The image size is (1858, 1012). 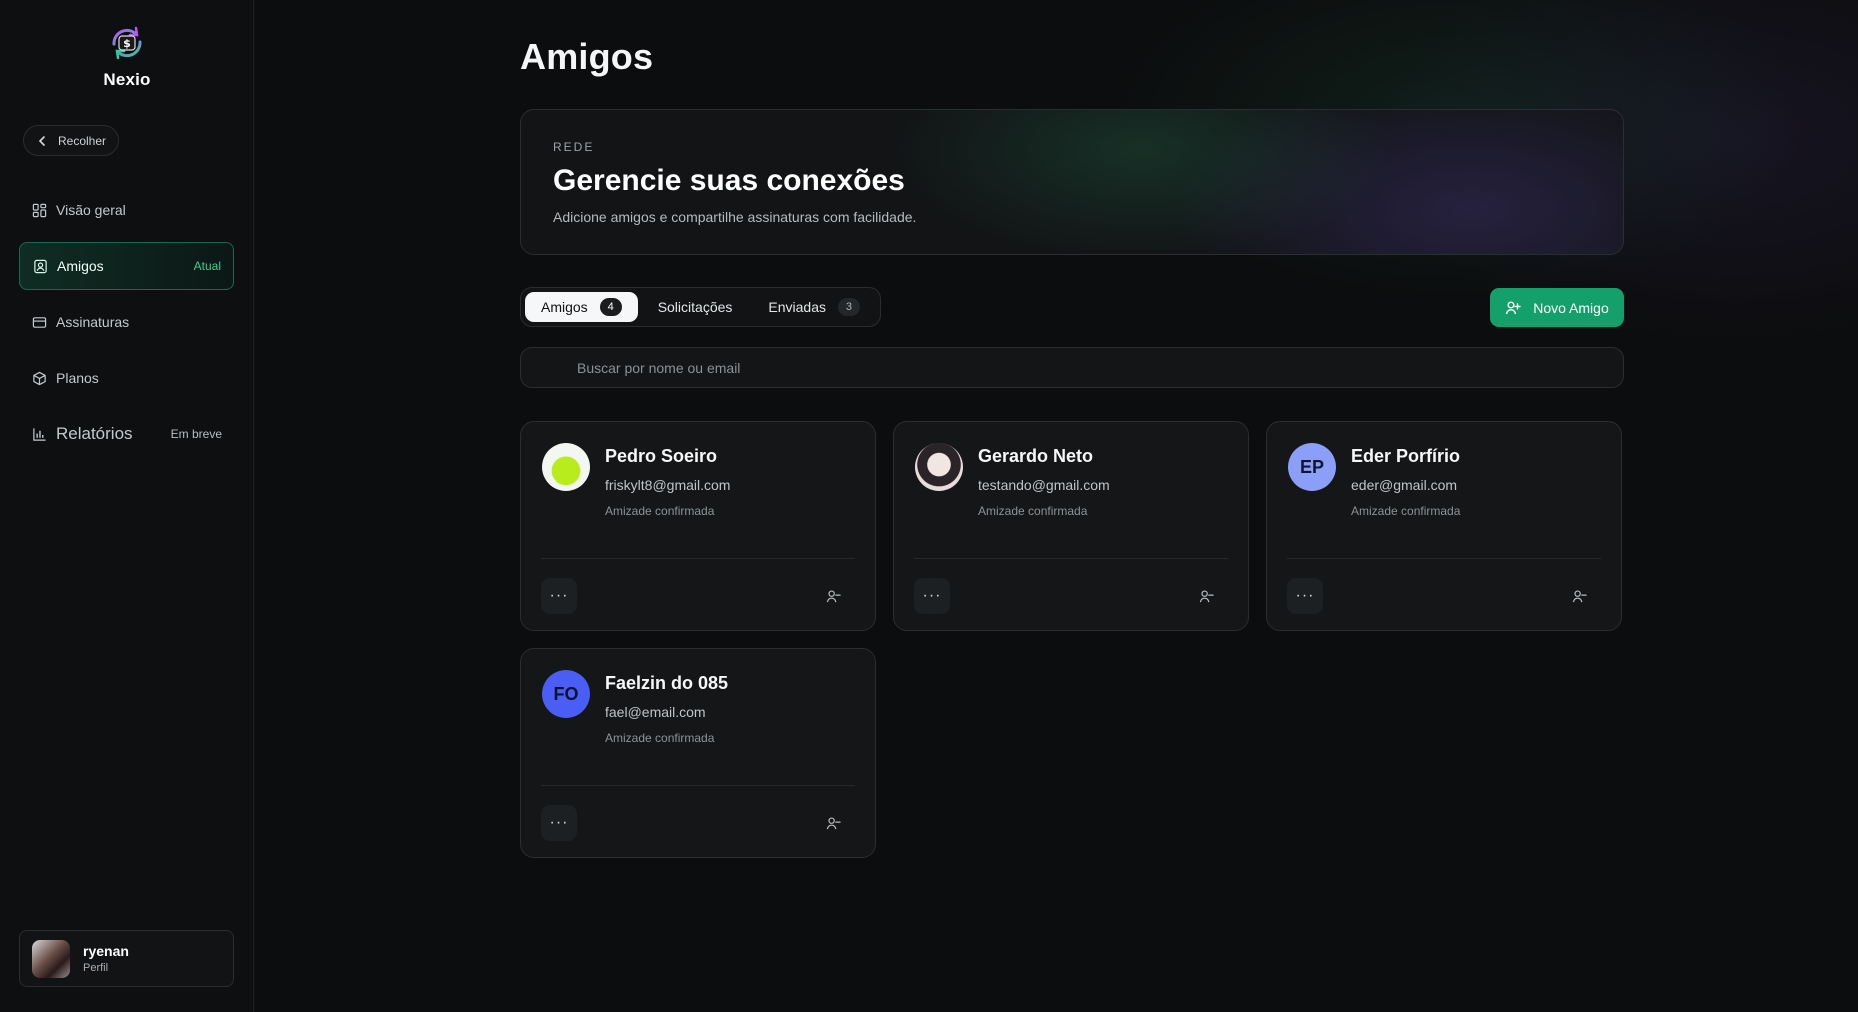 What do you see at coordinates (655, 712) in the screenshot?
I see `friend-email: fael@email.com` at bounding box center [655, 712].